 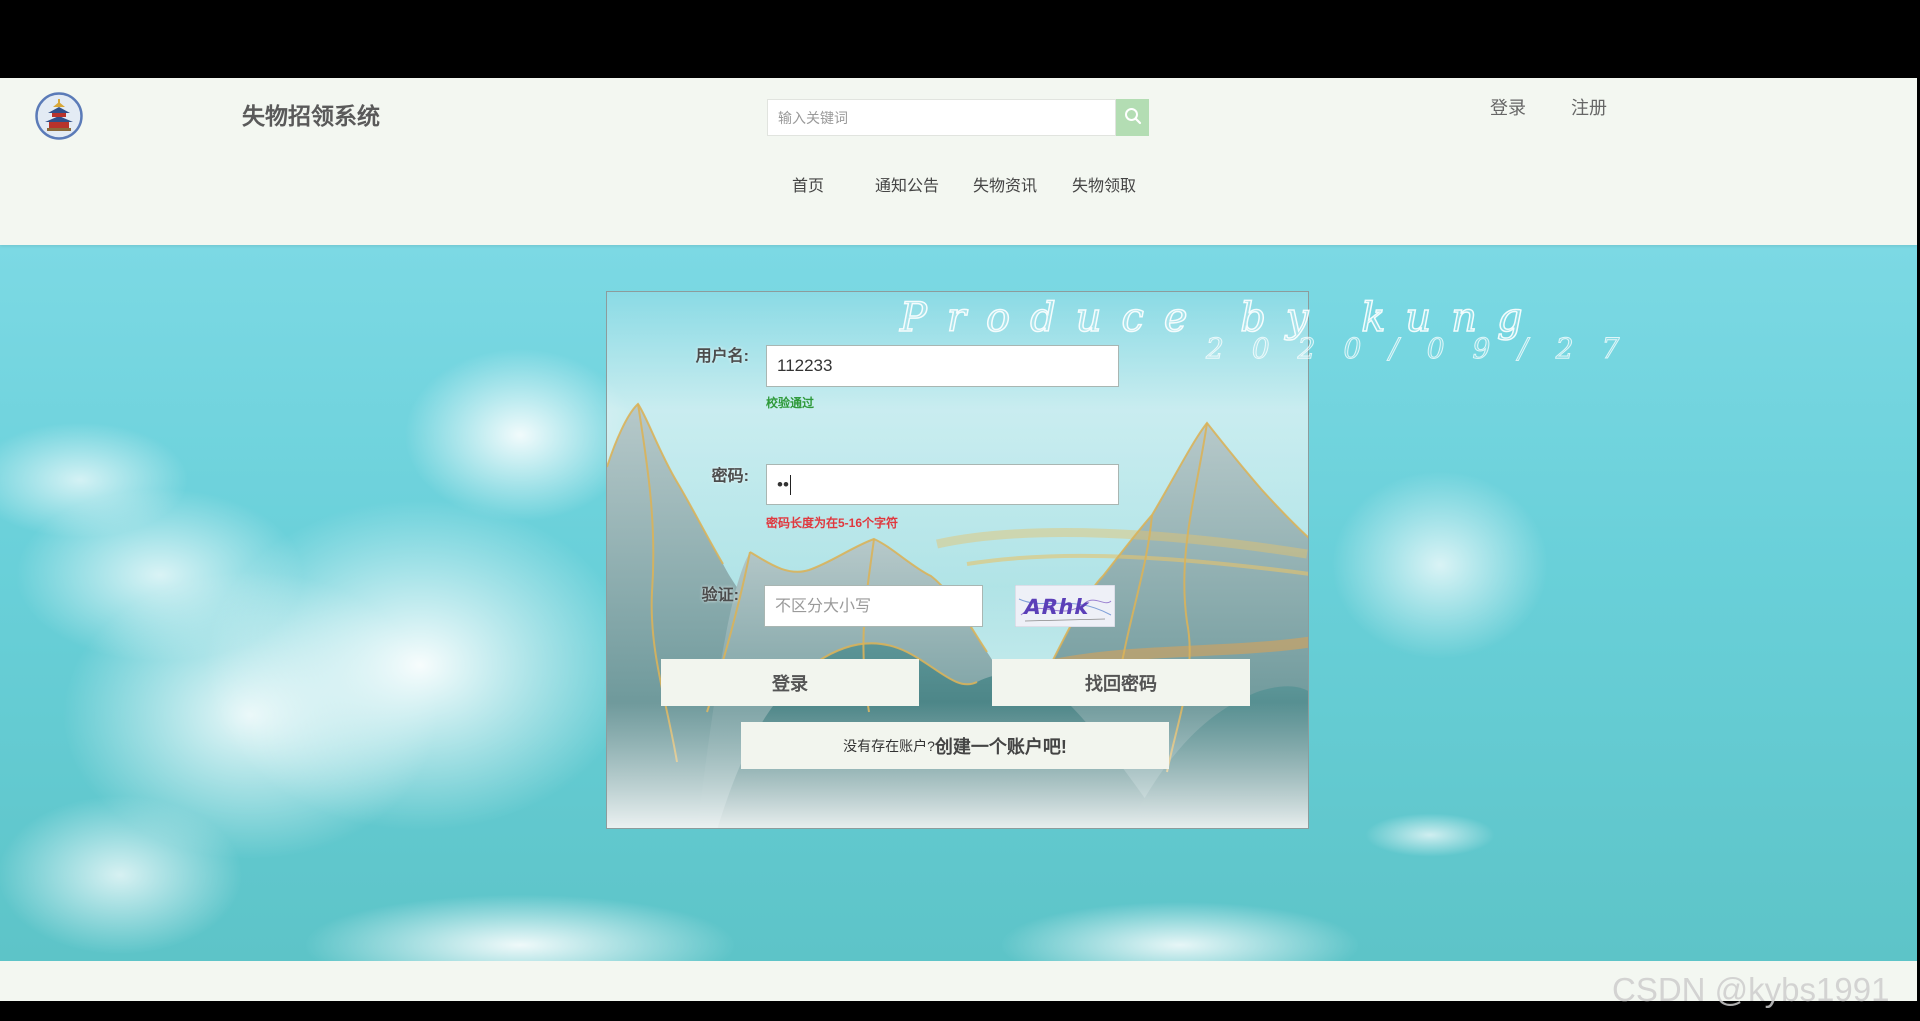 I want to click on captcha-input, so click(x=873, y=606).